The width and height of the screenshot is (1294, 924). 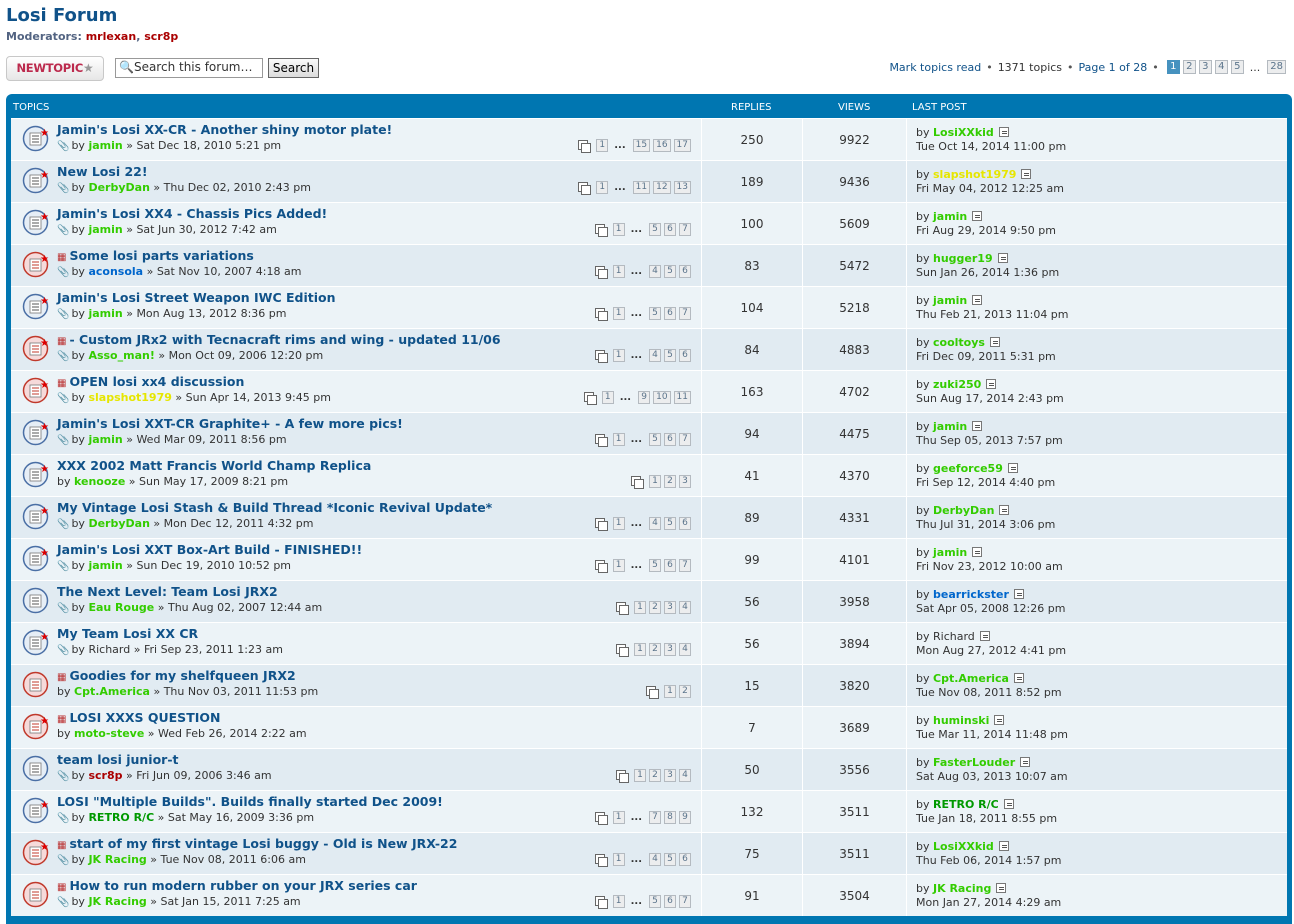 I want to click on last-post-author-link: bearrickster, so click(x=971, y=594).